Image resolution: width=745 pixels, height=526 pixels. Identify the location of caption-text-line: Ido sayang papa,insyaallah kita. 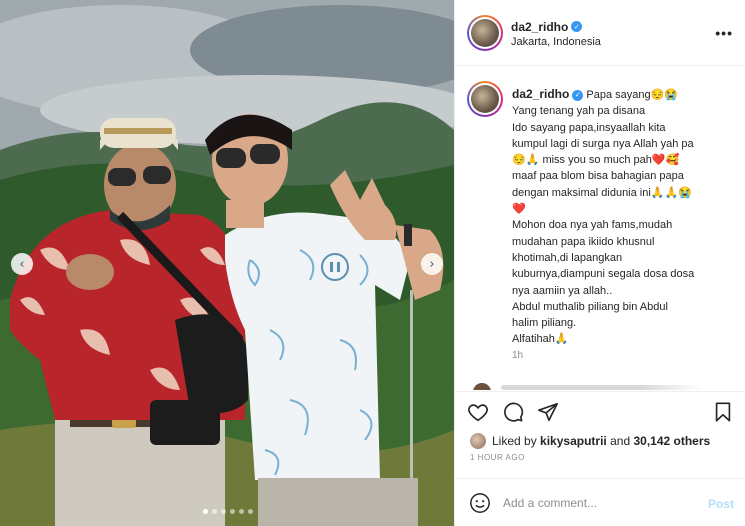
(589, 127).